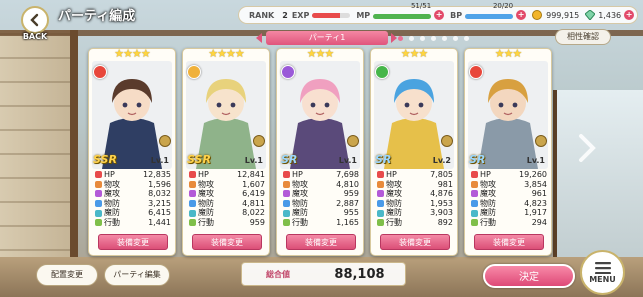 This screenshot has width=643, height=297. What do you see at coordinates (629, 15) in the screenshot?
I see `gem-purchase-button: +` at bounding box center [629, 15].